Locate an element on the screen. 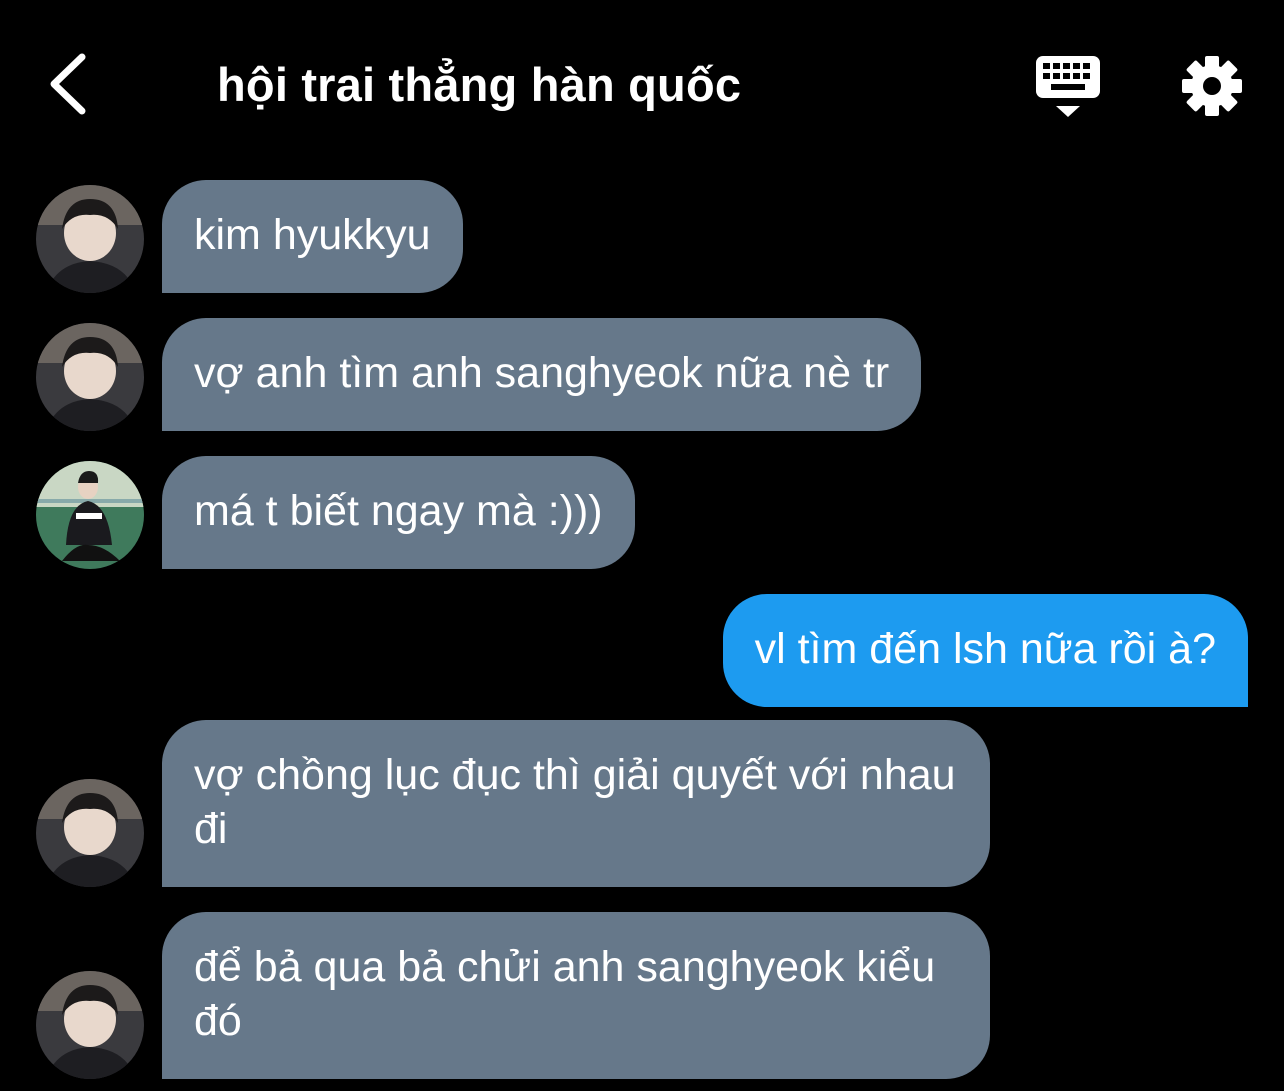  message-bubble-incoming: kim hyukkyu is located at coordinates (312, 236).